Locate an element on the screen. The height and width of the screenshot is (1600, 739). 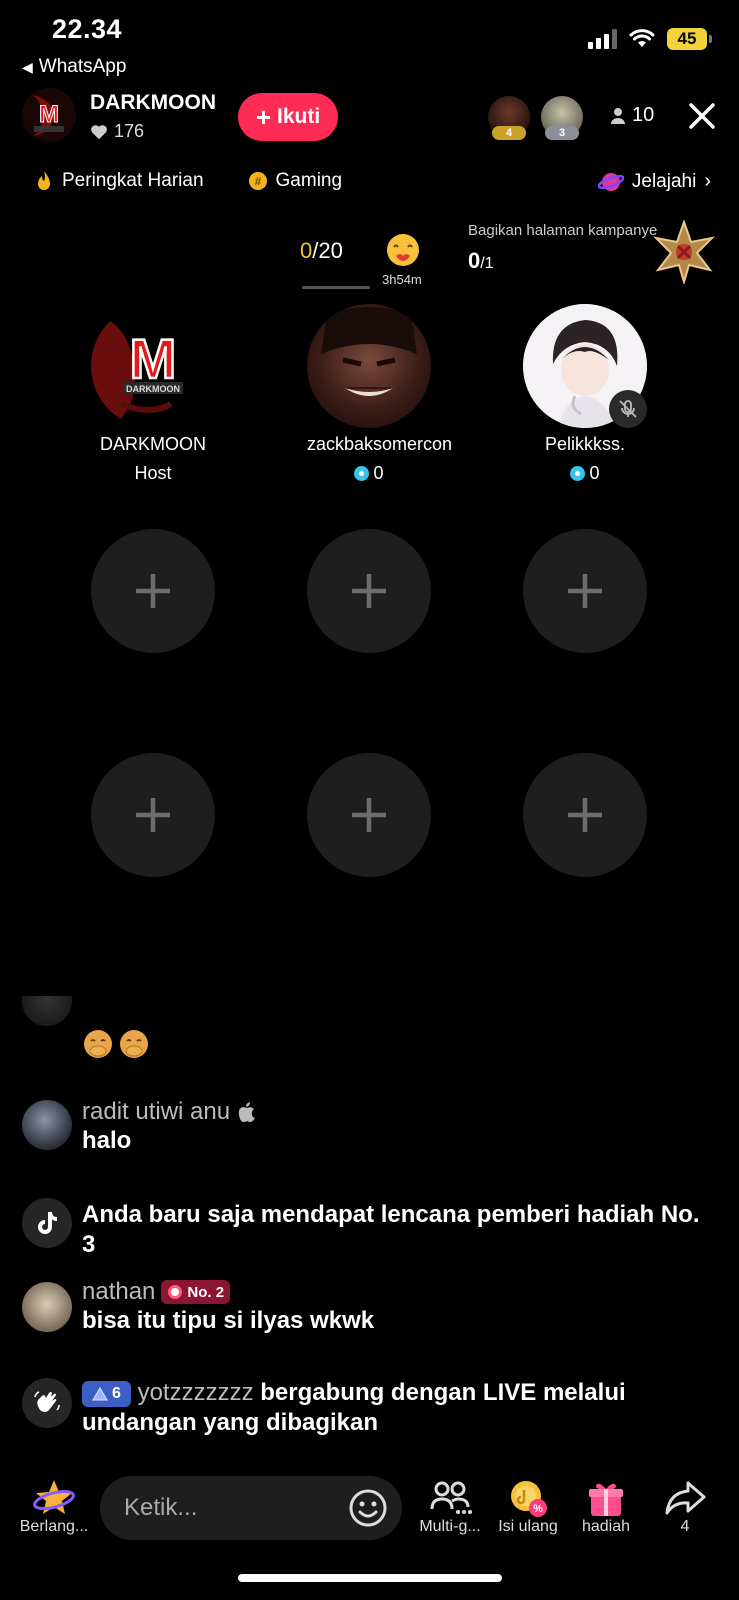
host-avatar: M is located at coordinates (49, 115).